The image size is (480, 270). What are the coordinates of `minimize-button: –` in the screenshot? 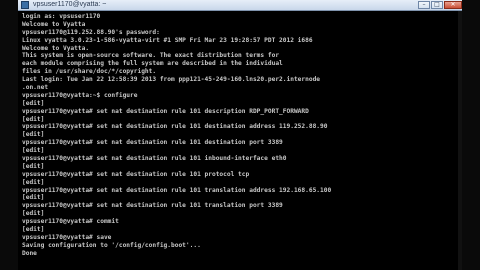 It's located at (424, 5).